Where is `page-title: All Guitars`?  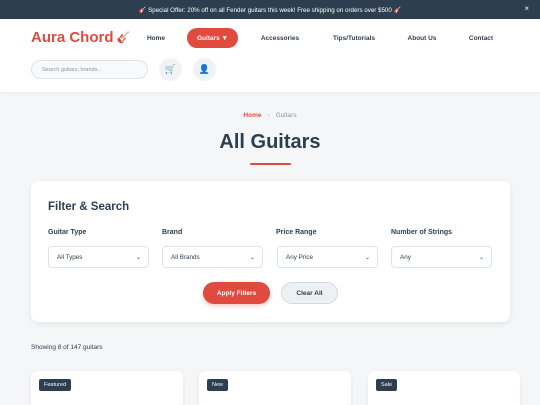
page-title: All Guitars is located at coordinates (270, 142).